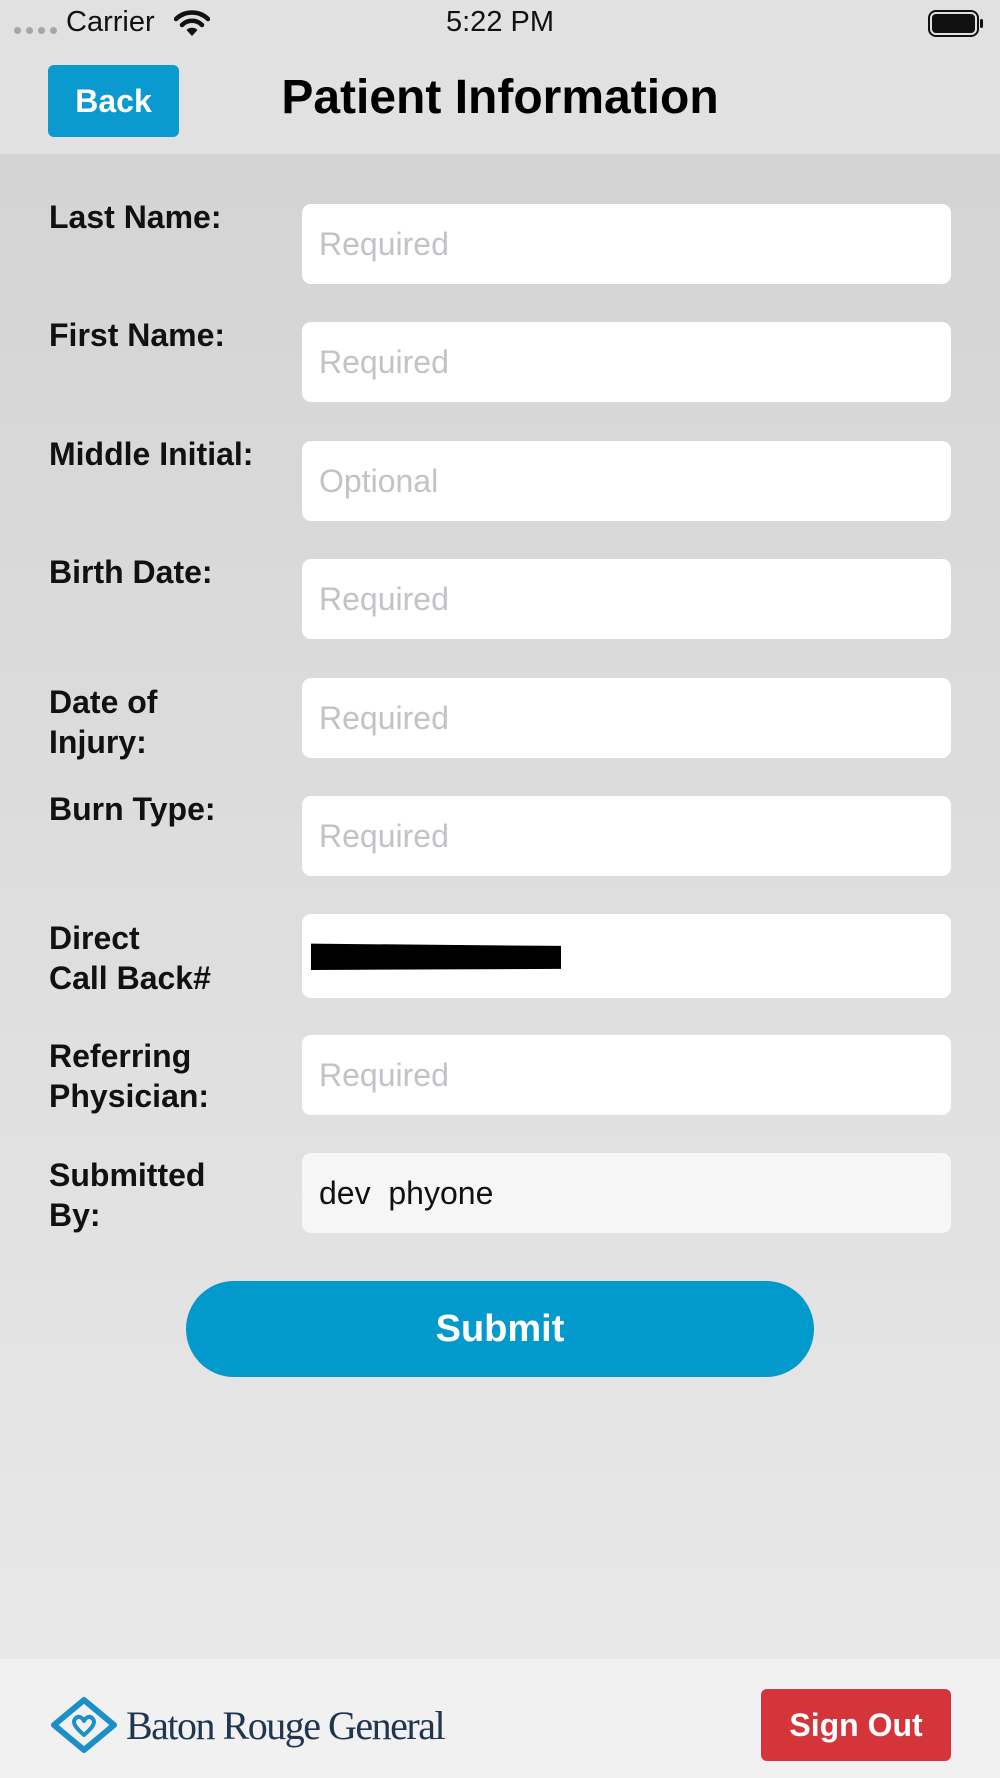 This screenshot has height=1778, width=1000. I want to click on submitted-by-label-line1: Submitted, so click(127, 1175).